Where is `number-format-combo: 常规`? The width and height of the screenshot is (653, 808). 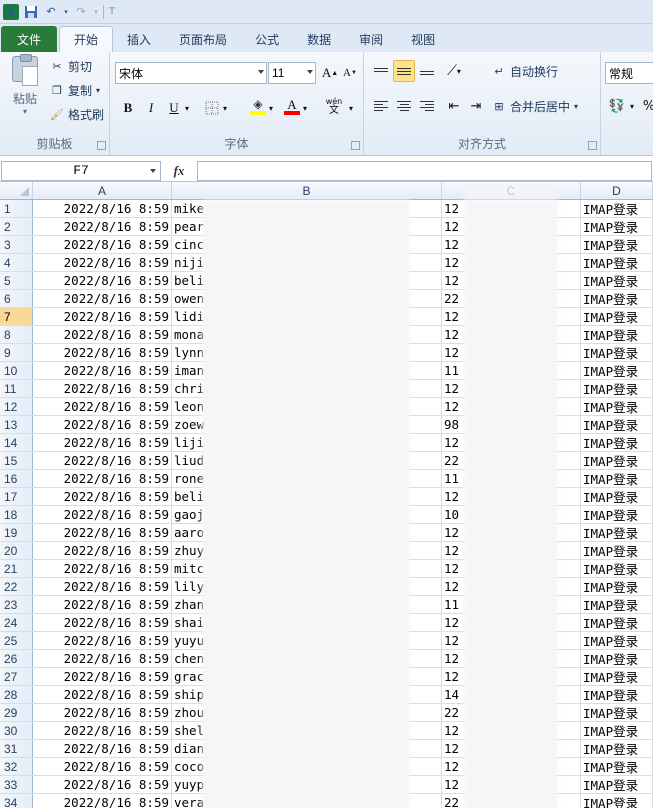
number-format-combo: 常规 is located at coordinates (629, 73).